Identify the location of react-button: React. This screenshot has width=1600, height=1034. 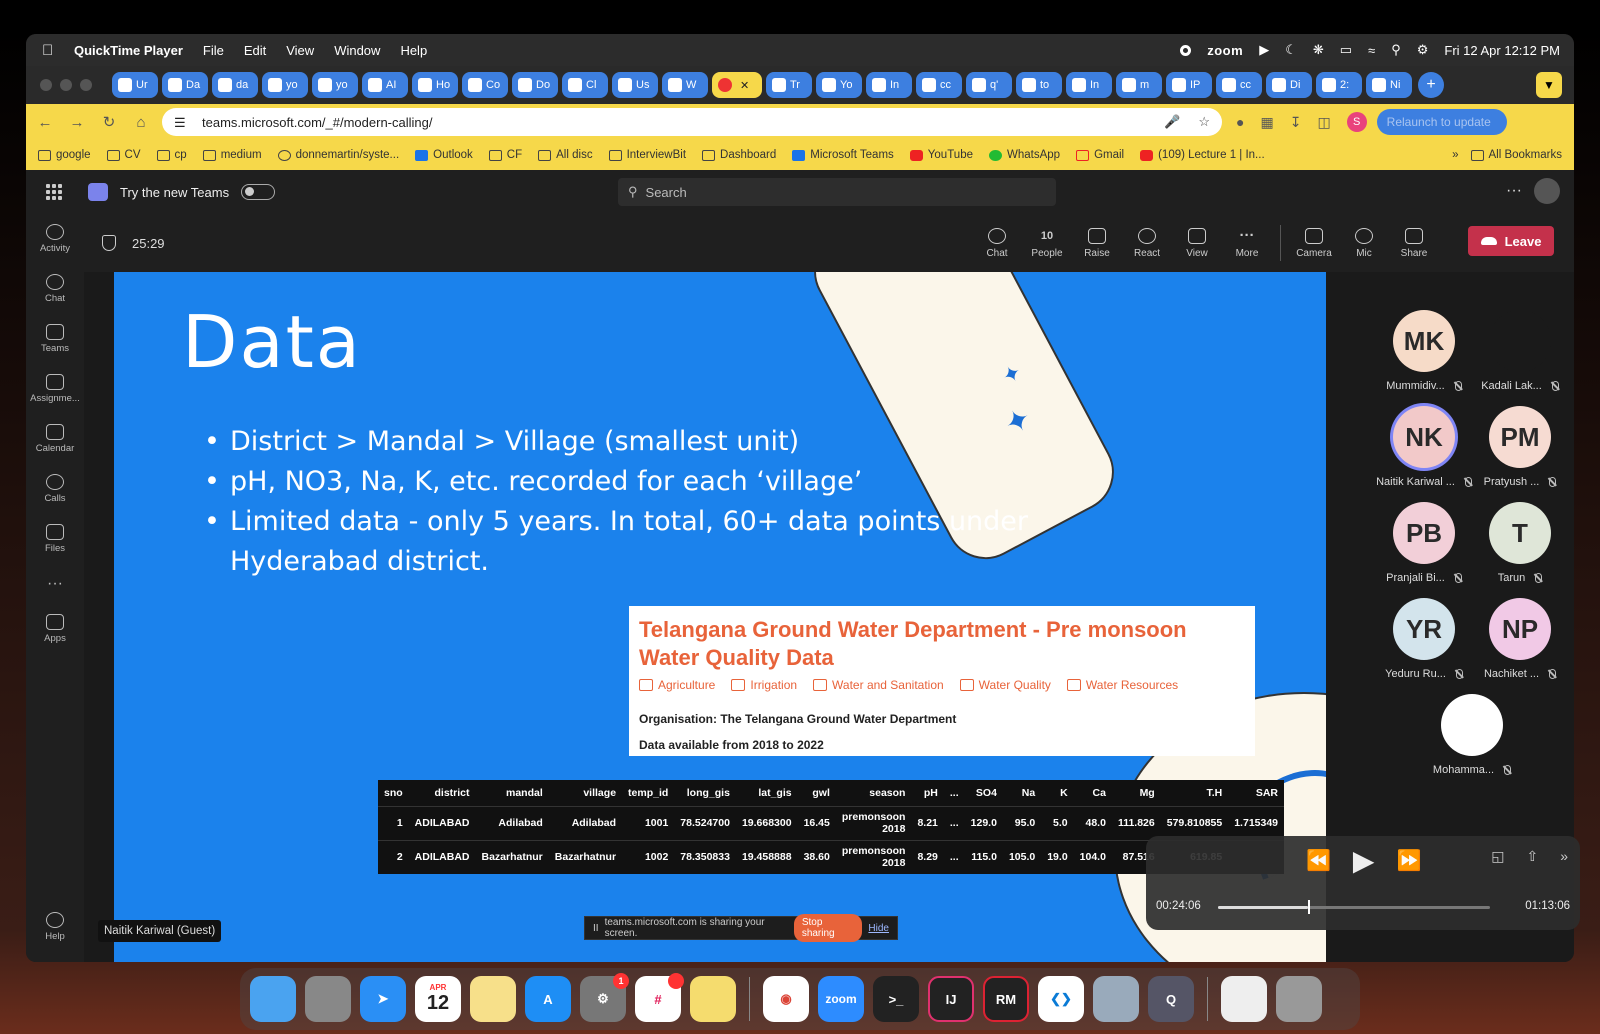
(1147, 243).